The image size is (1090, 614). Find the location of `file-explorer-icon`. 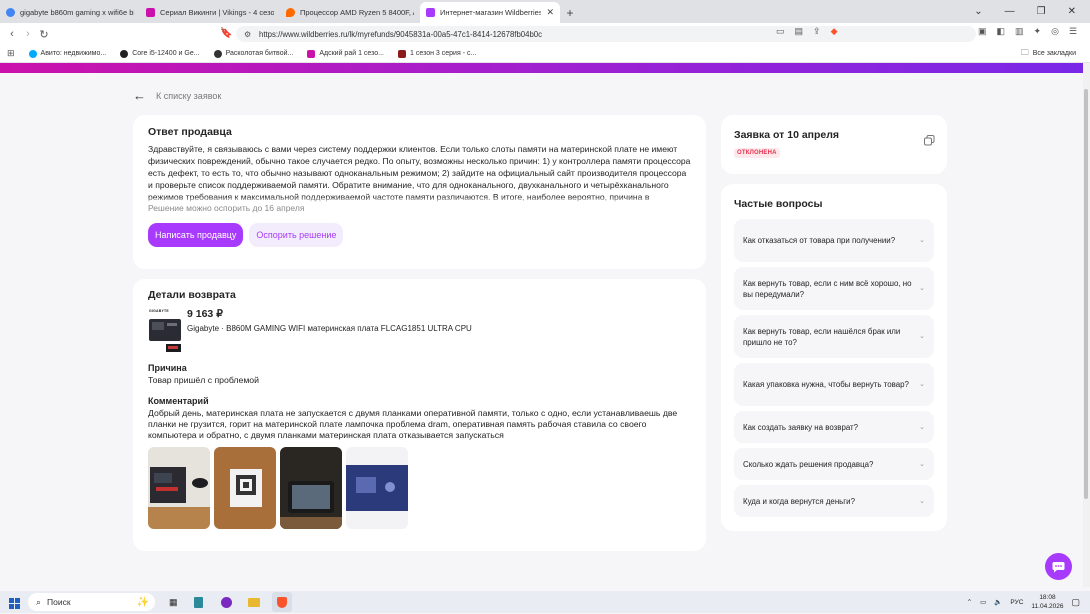

file-explorer-icon is located at coordinates (253, 602).